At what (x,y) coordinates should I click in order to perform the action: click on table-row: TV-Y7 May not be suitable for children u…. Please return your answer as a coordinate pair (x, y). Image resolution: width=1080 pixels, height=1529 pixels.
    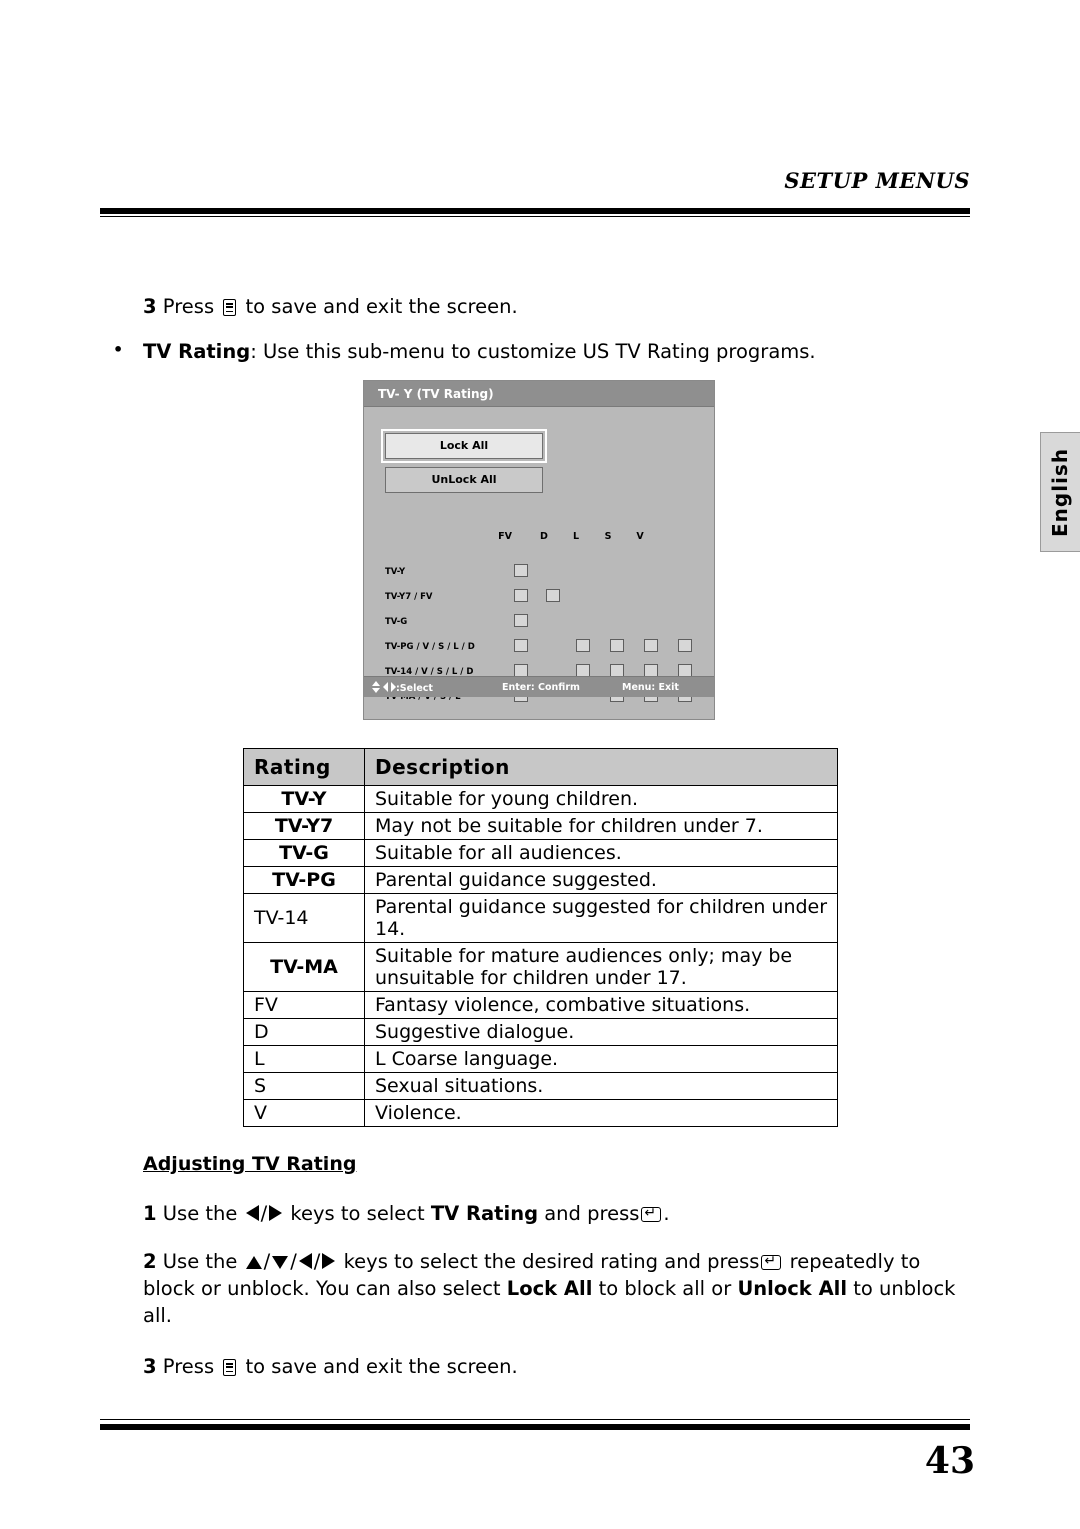
    Looking at the image, I should click on (540, 826).